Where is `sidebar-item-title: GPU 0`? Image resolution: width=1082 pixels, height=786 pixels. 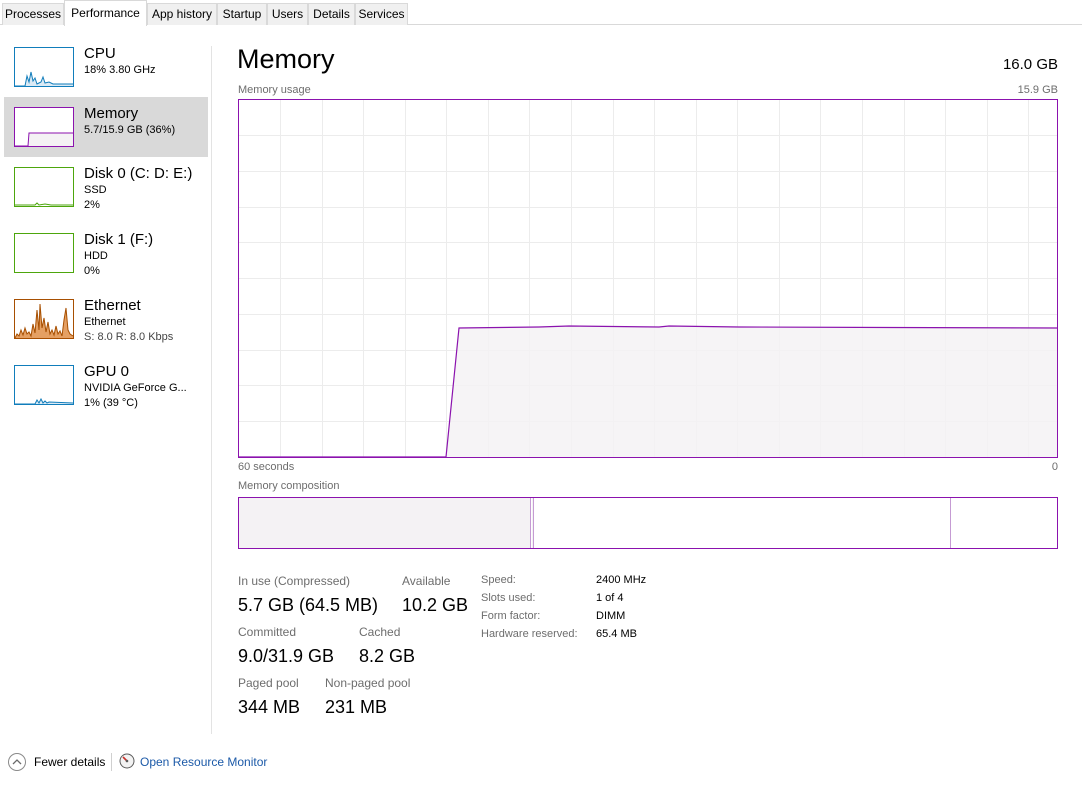
sidebar-item-title: GPU 0 is located at coordinates (107, 371).